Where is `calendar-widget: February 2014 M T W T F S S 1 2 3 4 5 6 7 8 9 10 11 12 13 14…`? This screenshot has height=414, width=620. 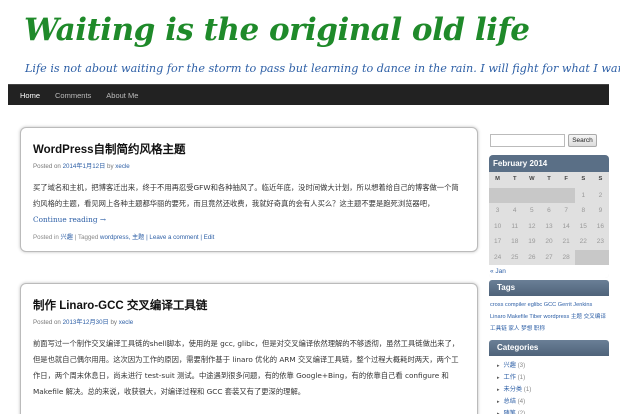 calendar-widget: February 2014 M T W T F S S 1 2 3 4 5 6 7 8 9 10 11 12 13 14… is located at coordinates (549, 216).